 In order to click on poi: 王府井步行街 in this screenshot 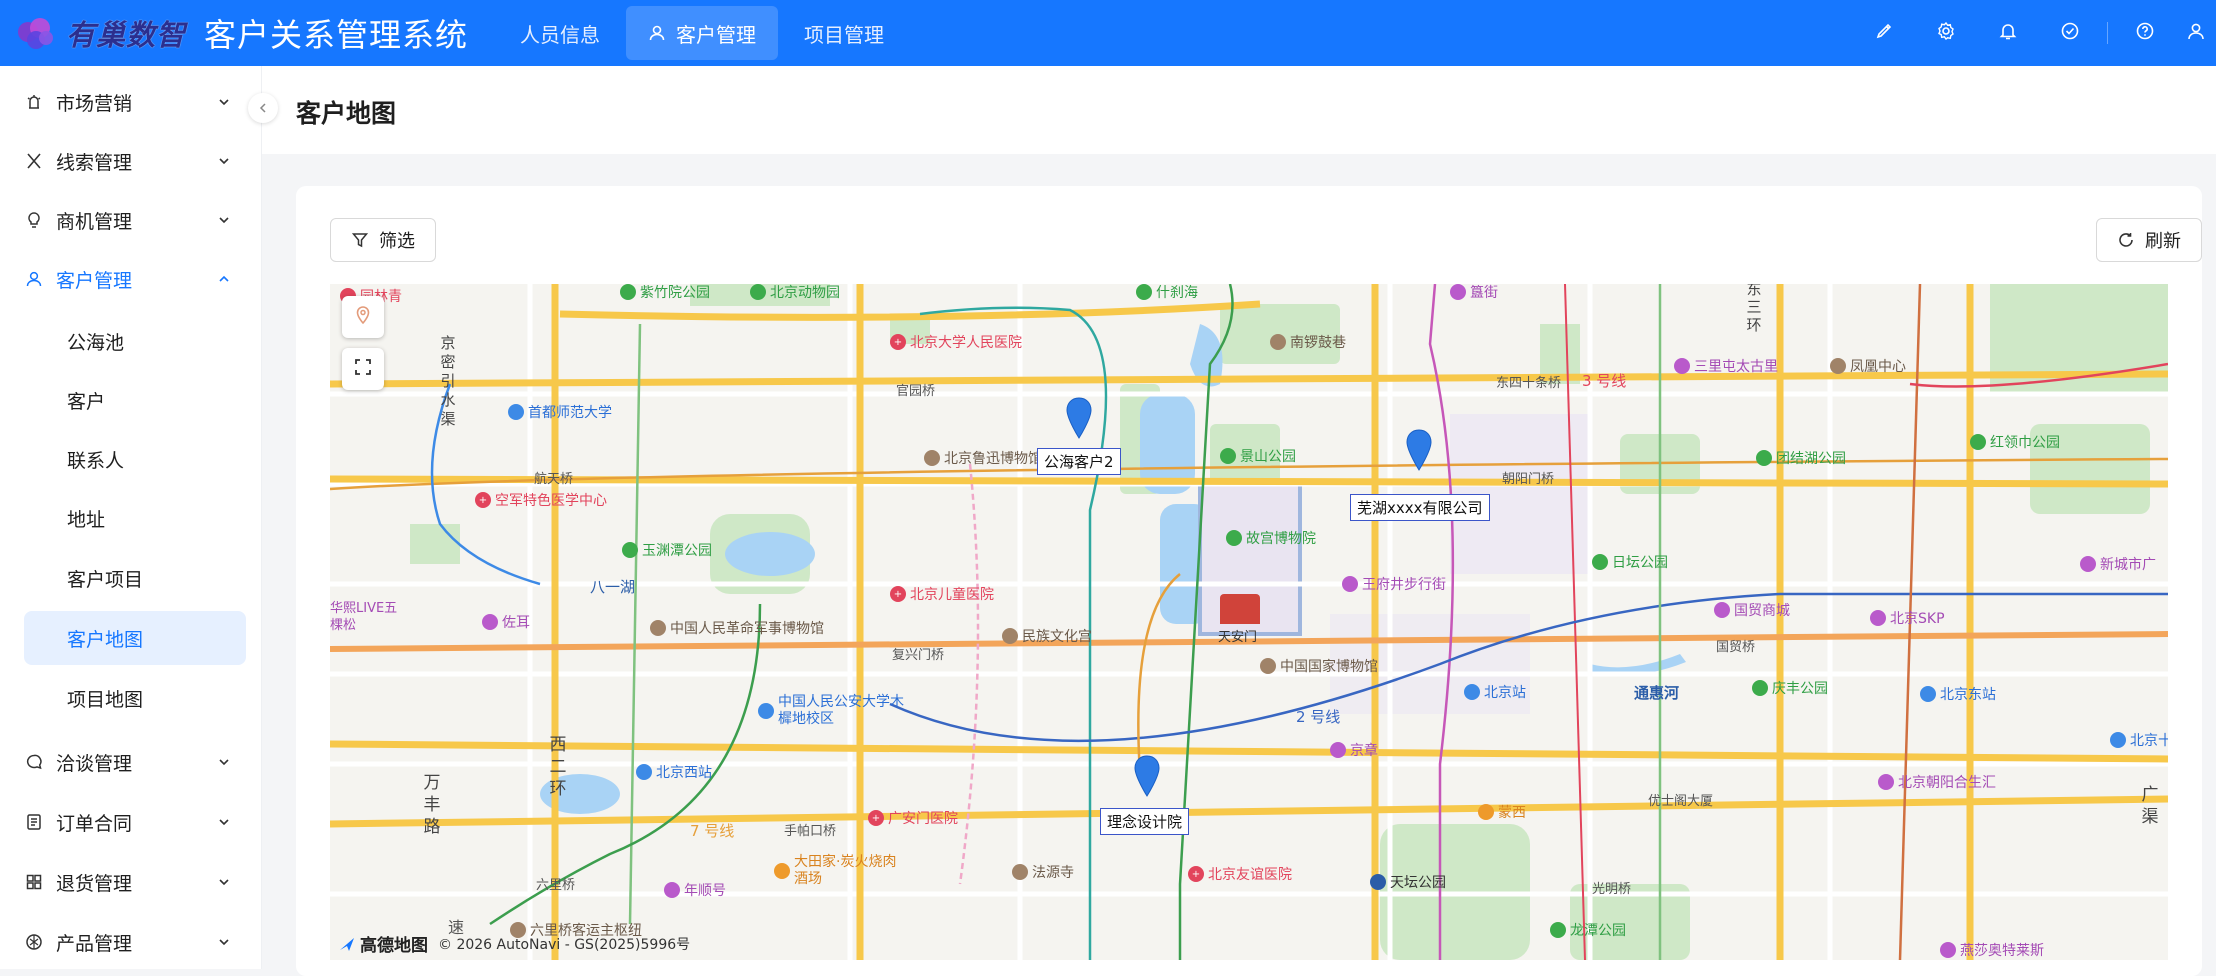, I will do `click(1394, 584)`.